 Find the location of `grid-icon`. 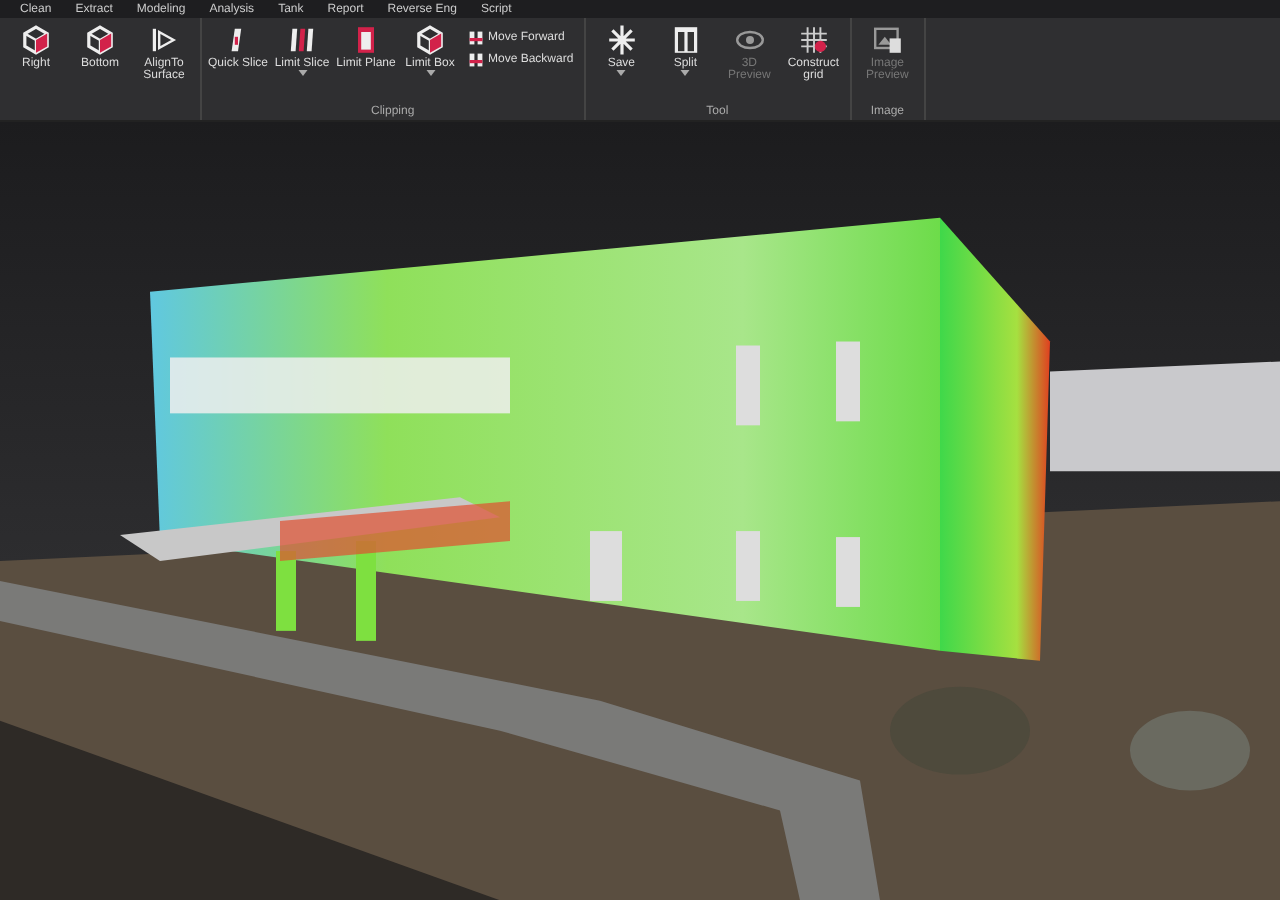

grid-icon is located at coordinates (813, 39).